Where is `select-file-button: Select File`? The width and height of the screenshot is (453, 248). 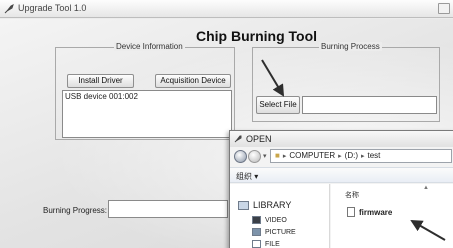
select-file-button: Select File is located at coordinates (278, 105).